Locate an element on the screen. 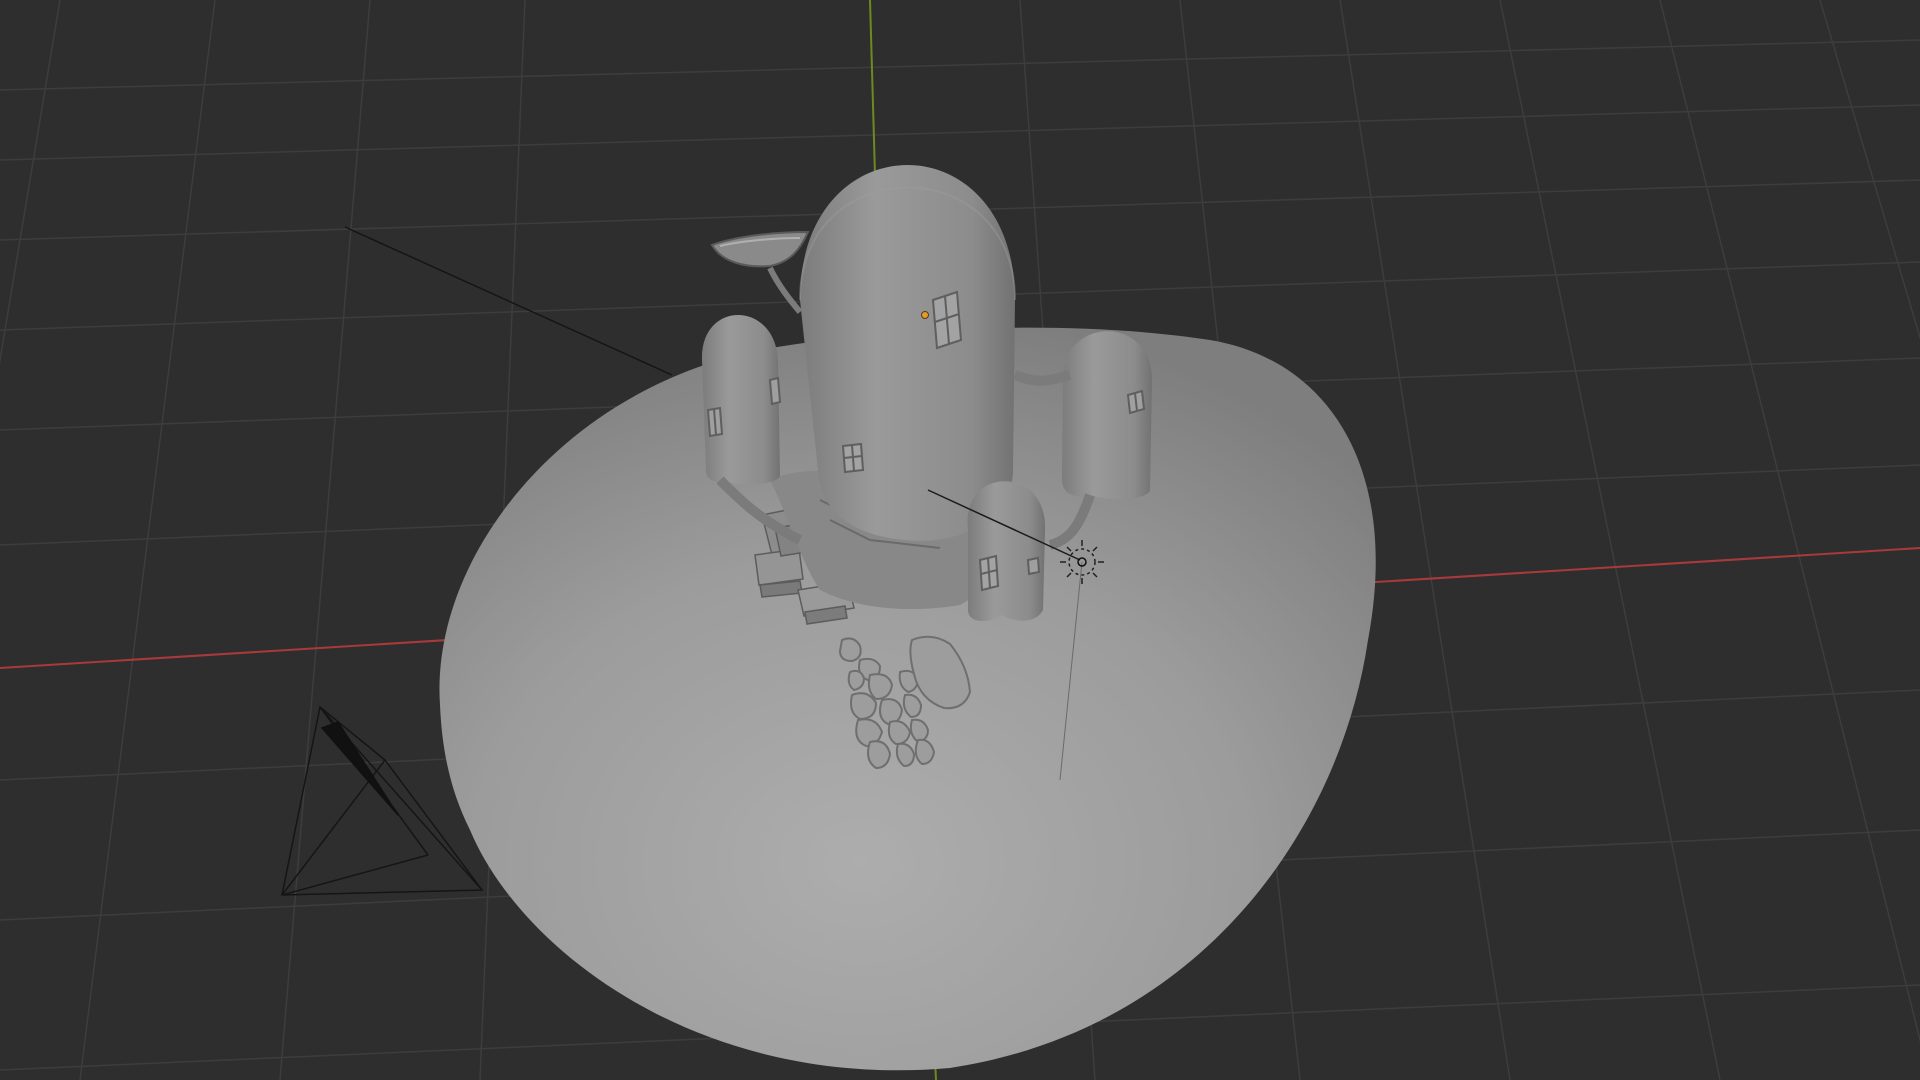  front-tower is located at coordinates (1006, 551).